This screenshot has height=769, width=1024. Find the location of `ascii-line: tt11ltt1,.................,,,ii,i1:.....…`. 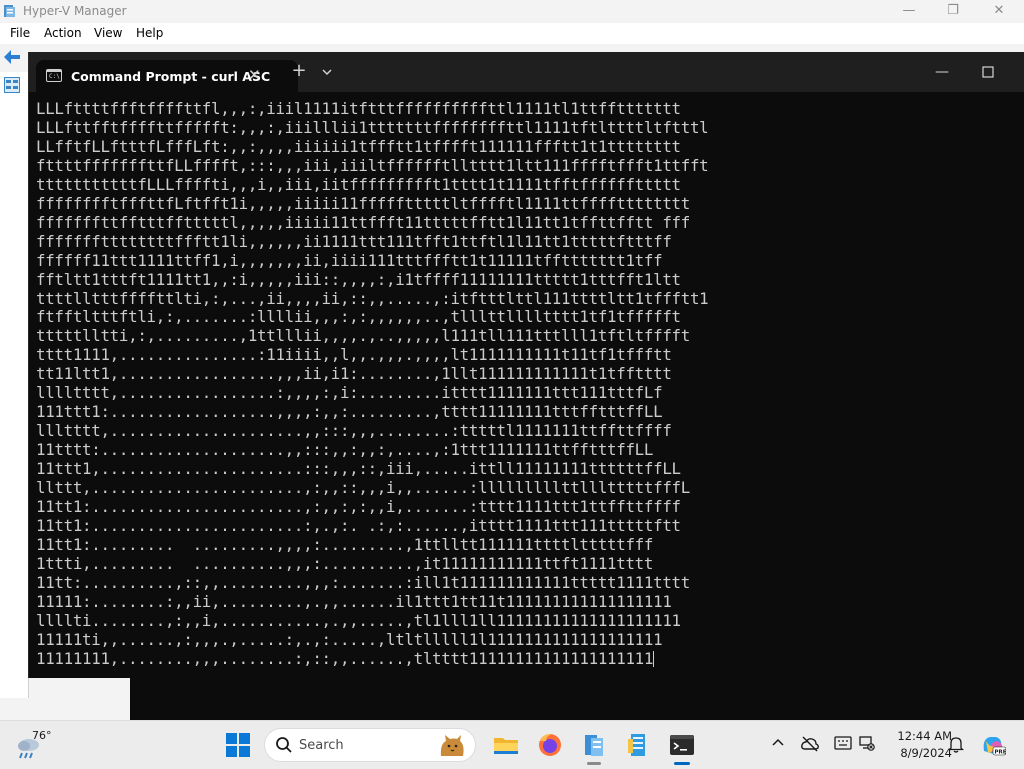

ascii-line: tt11ltt1,.................,,,ii,i1:.....… is located at coordinates (354, 374).